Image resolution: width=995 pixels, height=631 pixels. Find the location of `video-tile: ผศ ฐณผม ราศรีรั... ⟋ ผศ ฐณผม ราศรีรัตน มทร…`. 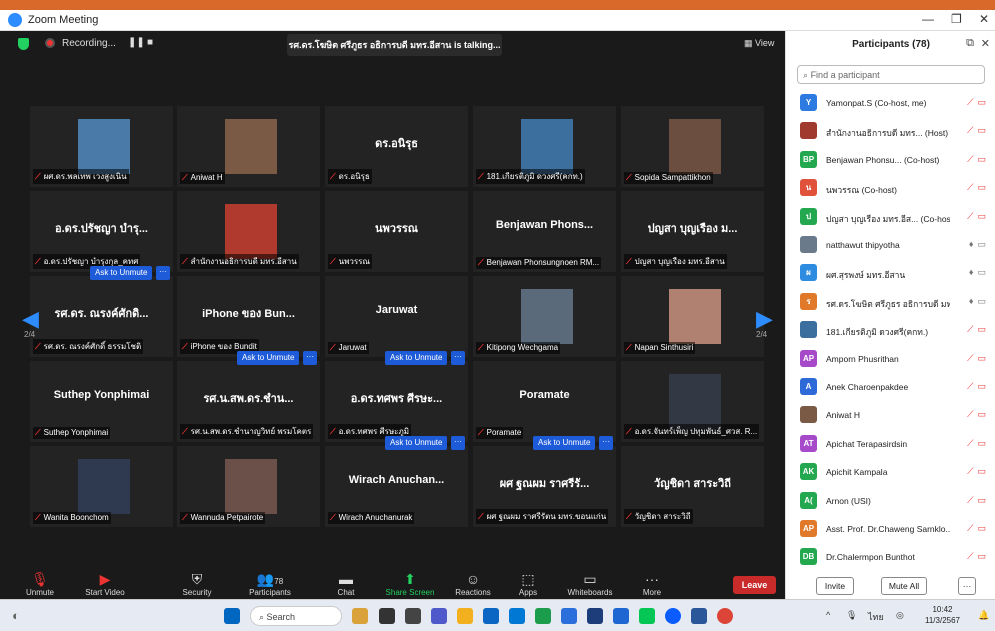

video-tile: ผศ ฐณผม ราศรีรั... ⟋ ผศ ฐณผม ราศรีรัตน มทร… is located at coordinates (544, 486).